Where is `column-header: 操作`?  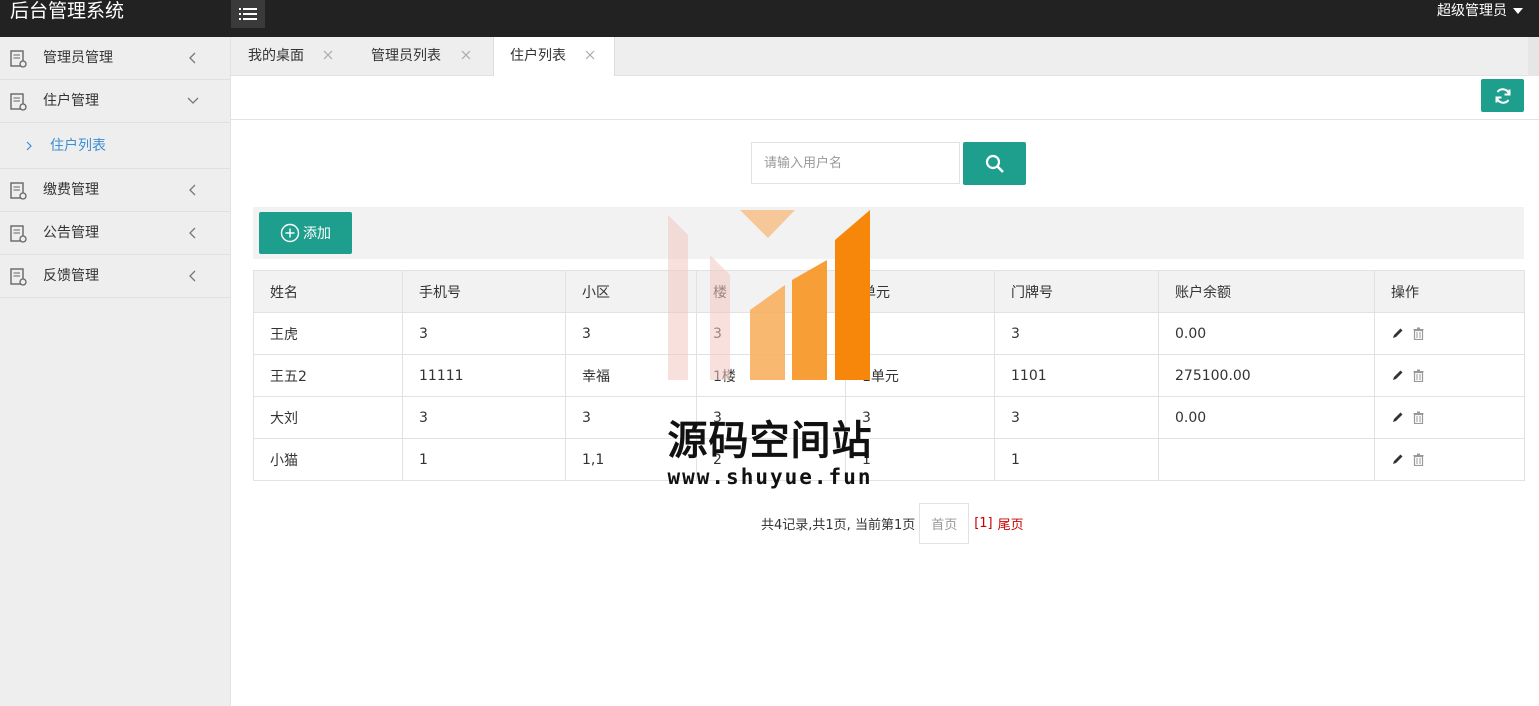
column-header: 操作 is located at coordinates (1449, 291).